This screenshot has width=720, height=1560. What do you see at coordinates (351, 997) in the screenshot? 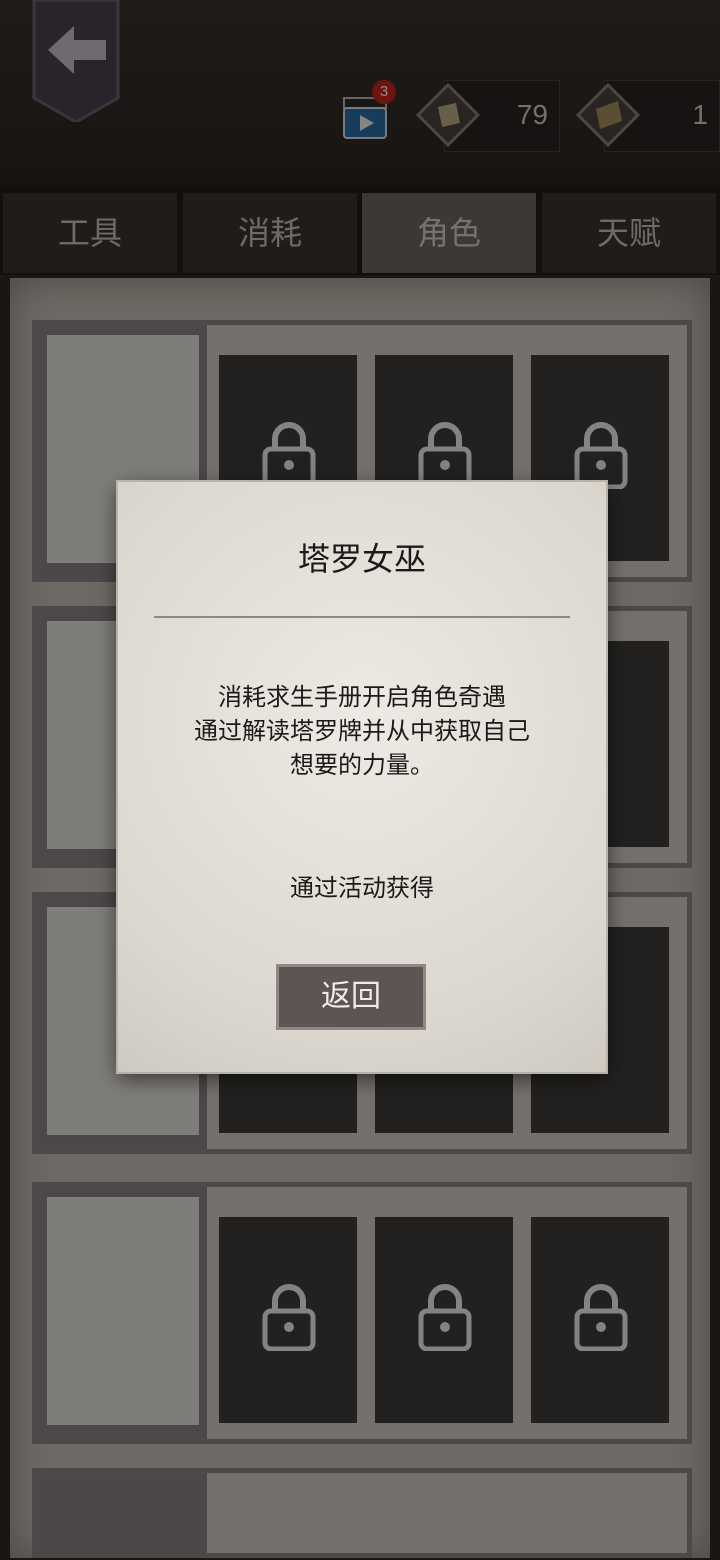
I see `return-button: 返回` at bounding box center [351, 997].